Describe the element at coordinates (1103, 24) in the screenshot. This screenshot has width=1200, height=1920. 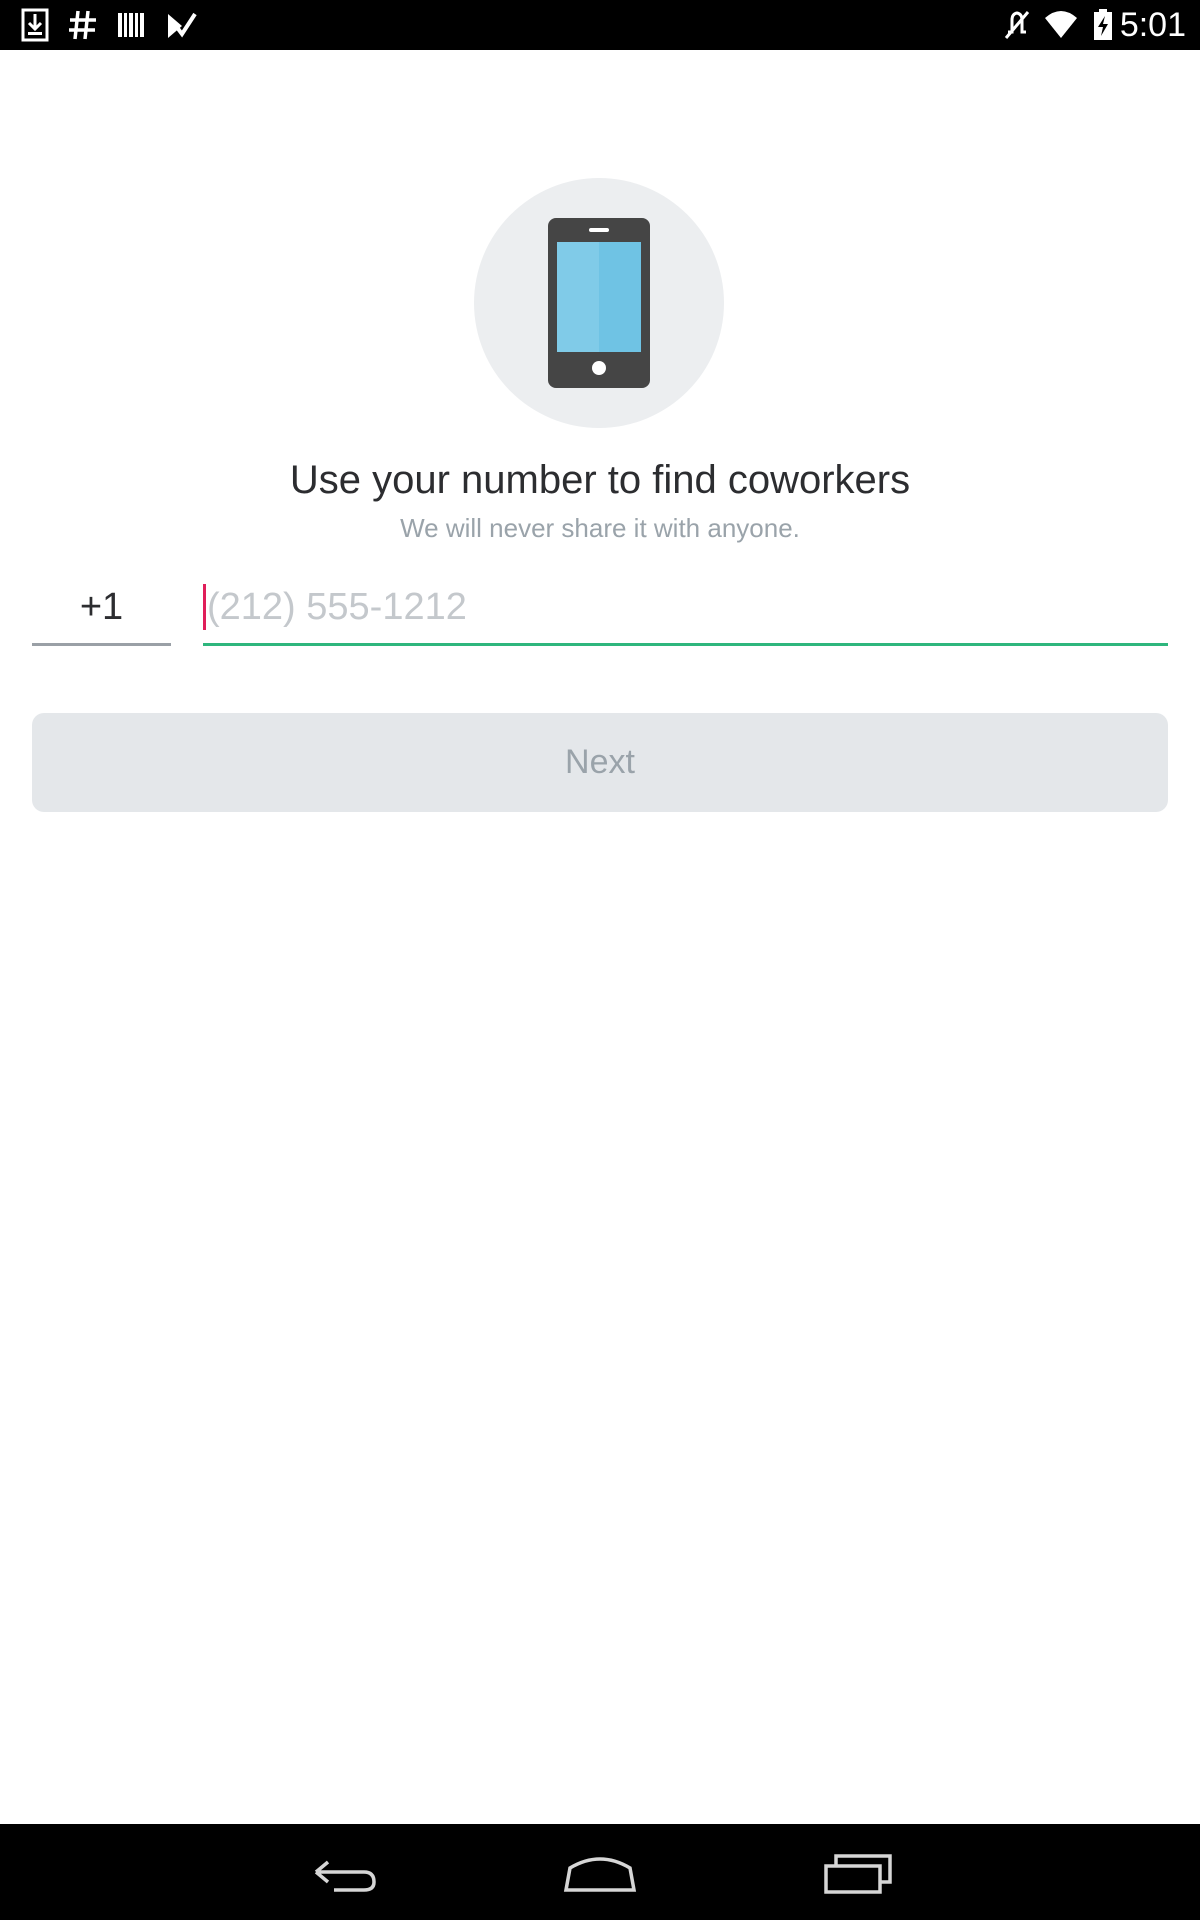
I see `battery-charging-icon` at that location.